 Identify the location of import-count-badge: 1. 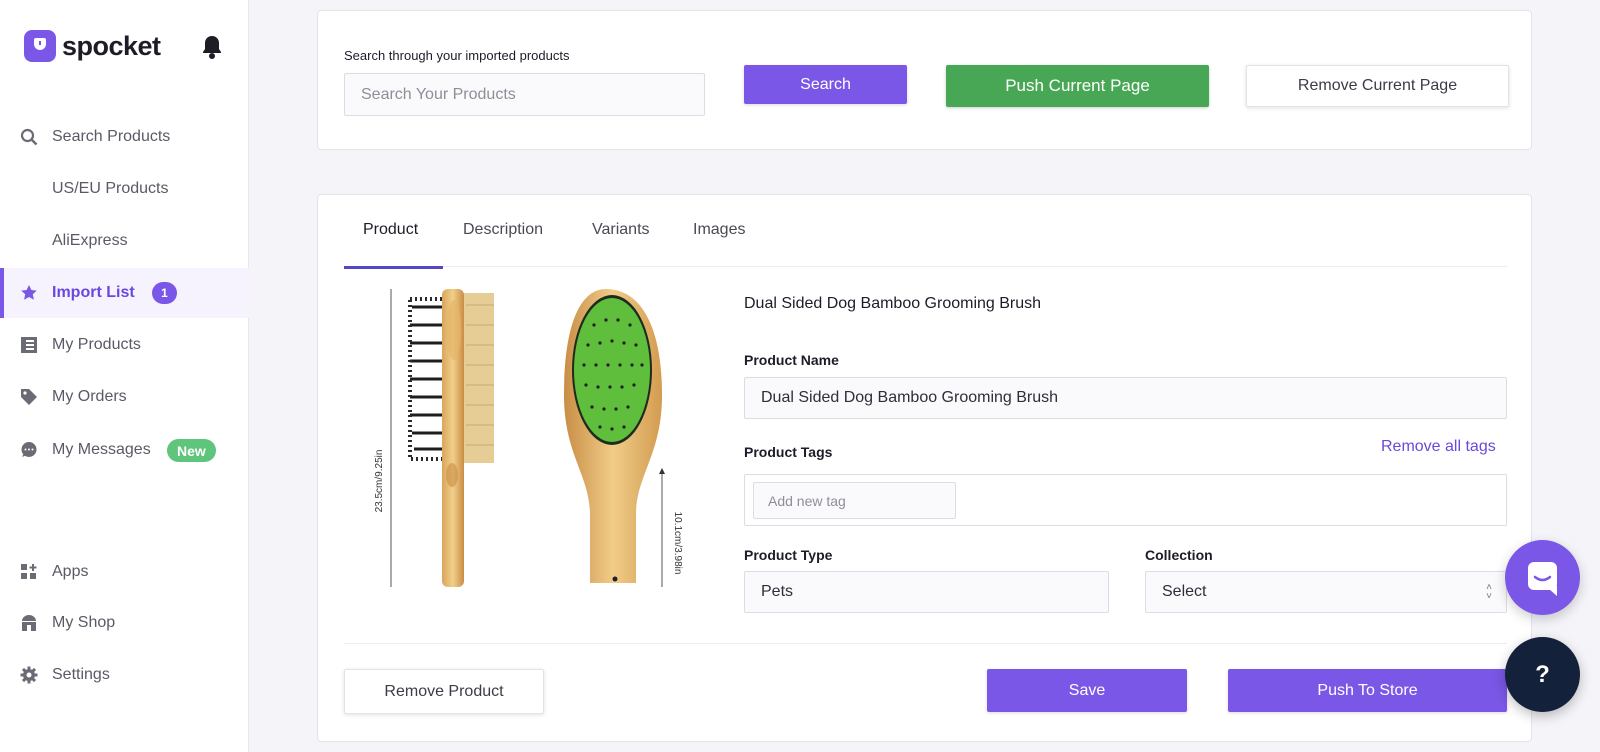
(164, 293).